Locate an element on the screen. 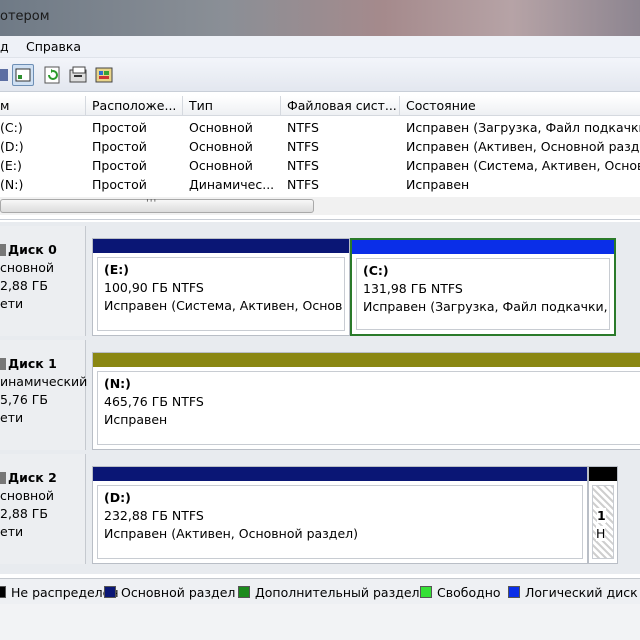 The width and height of the screenshot is (640, 640). list-view-icon is located at coordinates (23, 75).